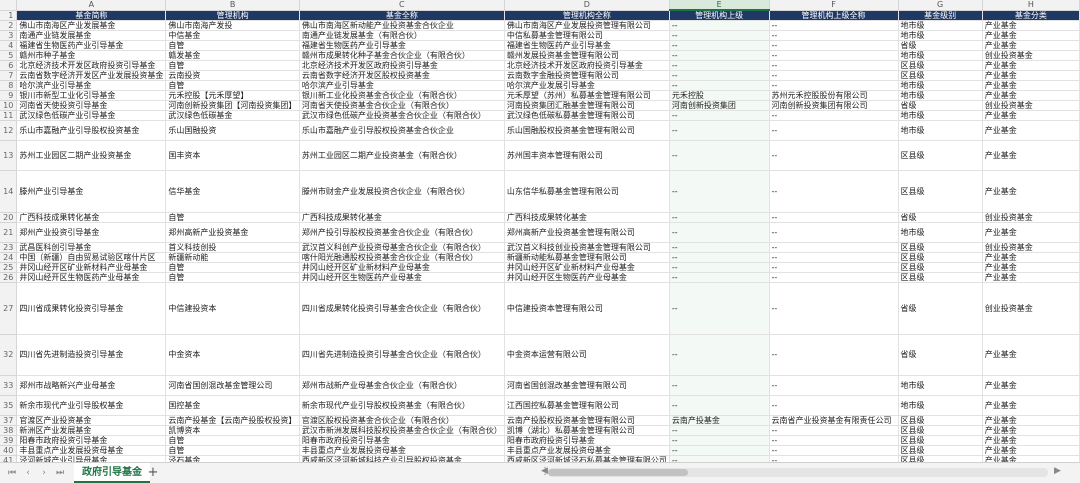  I want to click on row-number: 2, so click(9, 25).